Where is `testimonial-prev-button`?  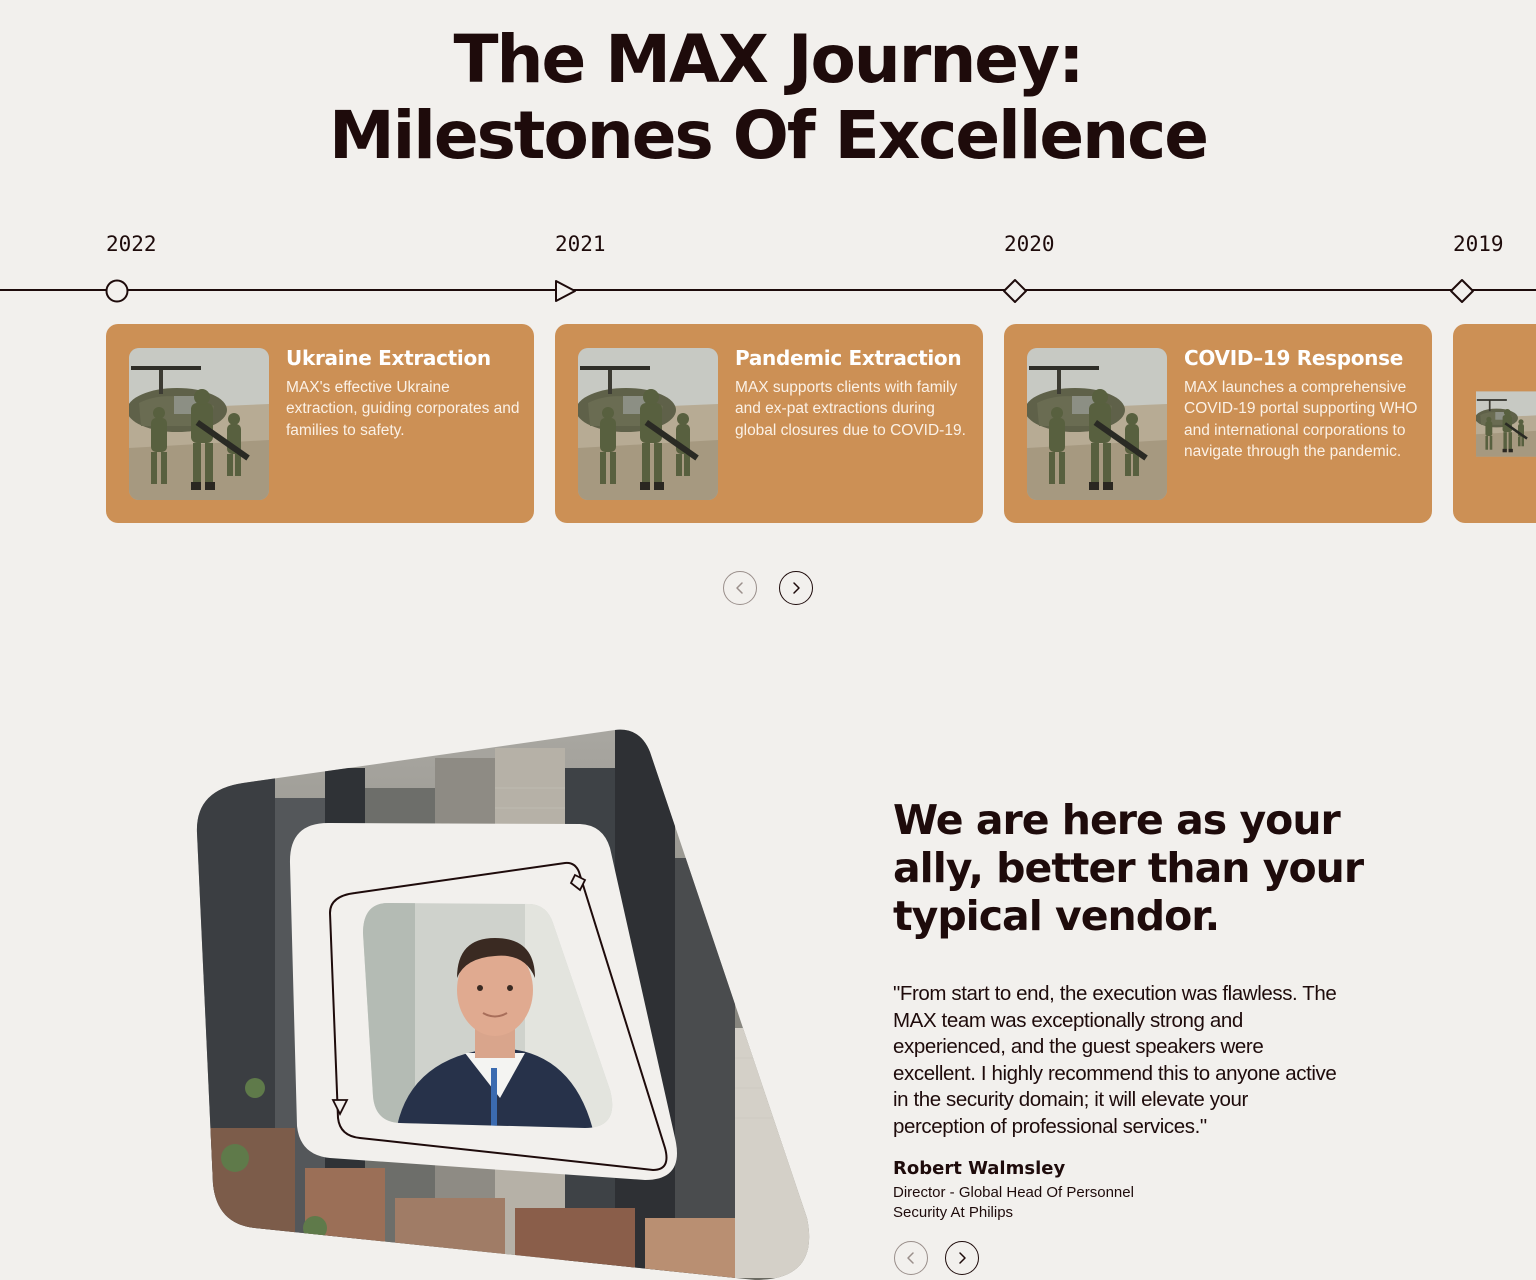 testimonial-prev-button is located at coordinates (911, 1258).